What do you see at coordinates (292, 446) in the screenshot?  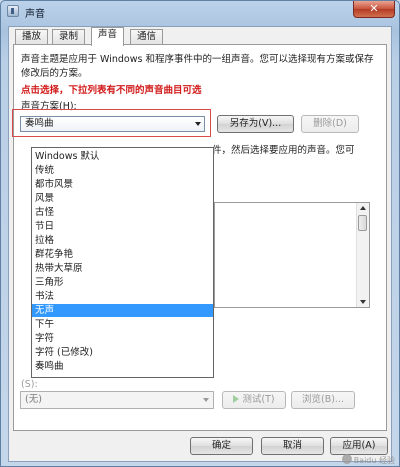 I see `cancel-button: 取消` at bounding box center [292, 446].